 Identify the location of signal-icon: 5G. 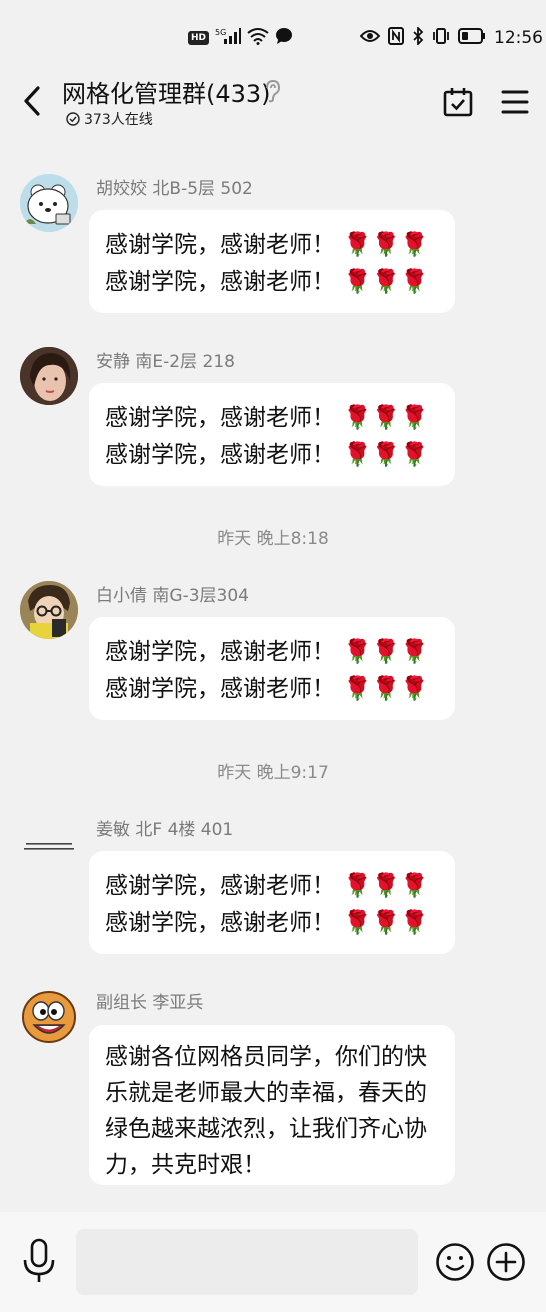
(228, 38).